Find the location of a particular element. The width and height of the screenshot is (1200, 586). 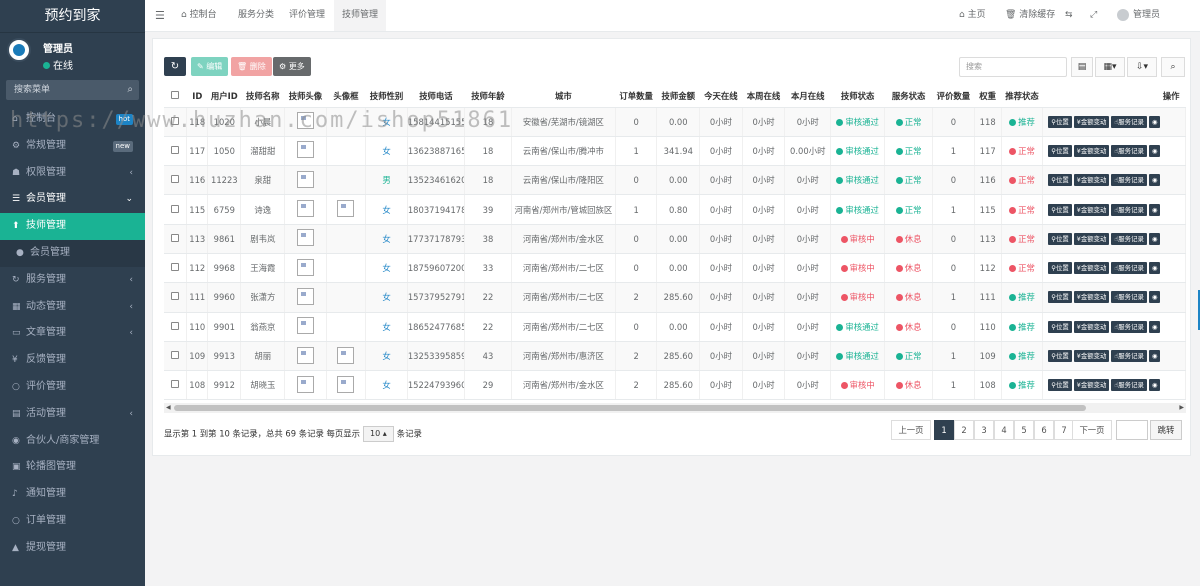

hamburger-menu-icon: ☰ is located at coordinates (160, 15).